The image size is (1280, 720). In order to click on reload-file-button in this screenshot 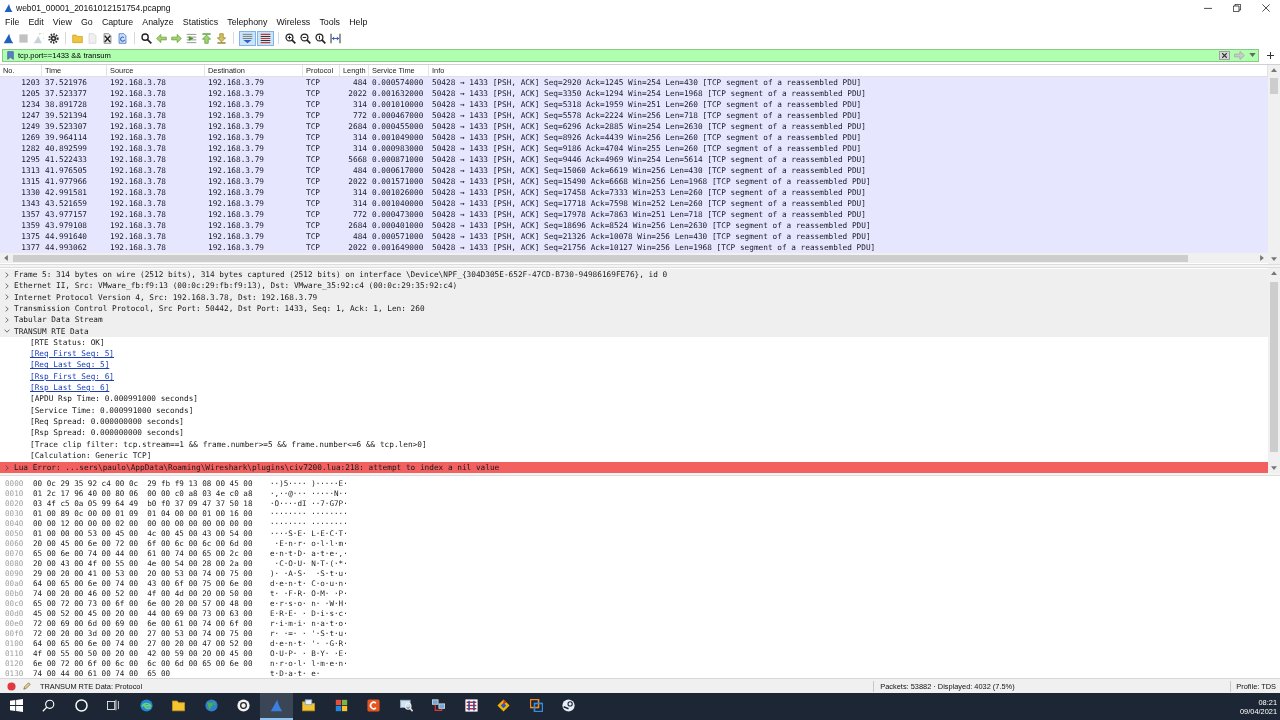, I will do `click(122, 38)`.